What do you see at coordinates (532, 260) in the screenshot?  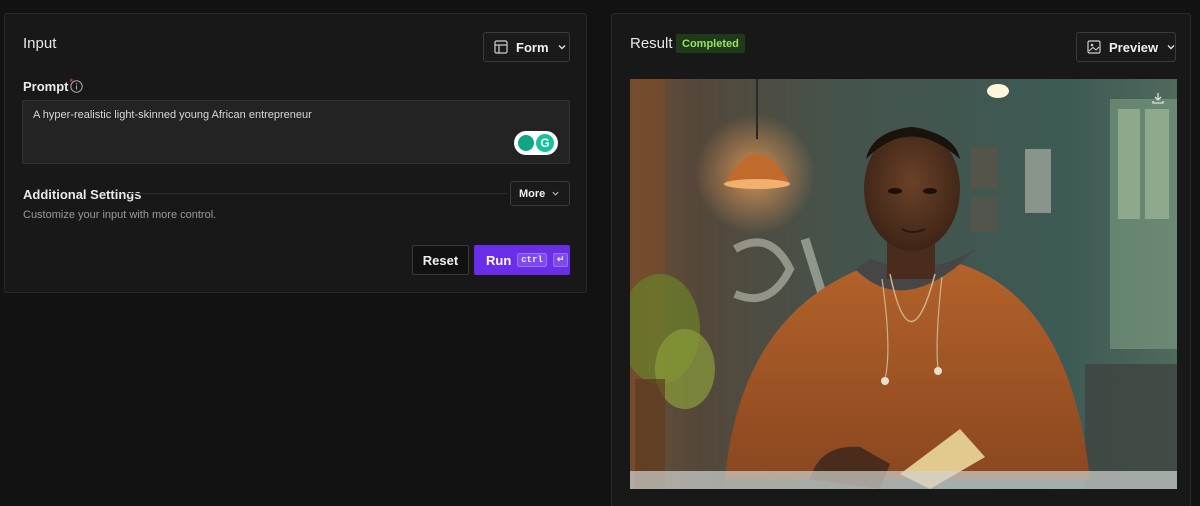 I see `shortcut-ctrl: ctrl` at bounding box center [532, 260].